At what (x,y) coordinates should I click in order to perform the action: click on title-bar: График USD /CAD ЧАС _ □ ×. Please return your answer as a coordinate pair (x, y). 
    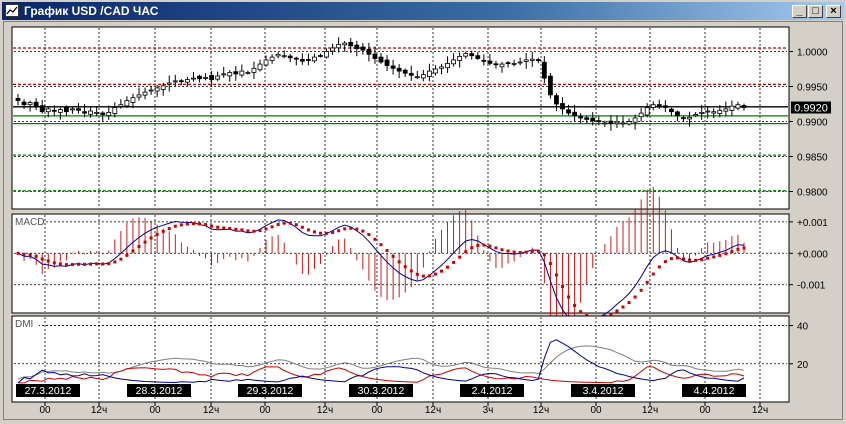
    Looking at the image, I should click on (423, 11).